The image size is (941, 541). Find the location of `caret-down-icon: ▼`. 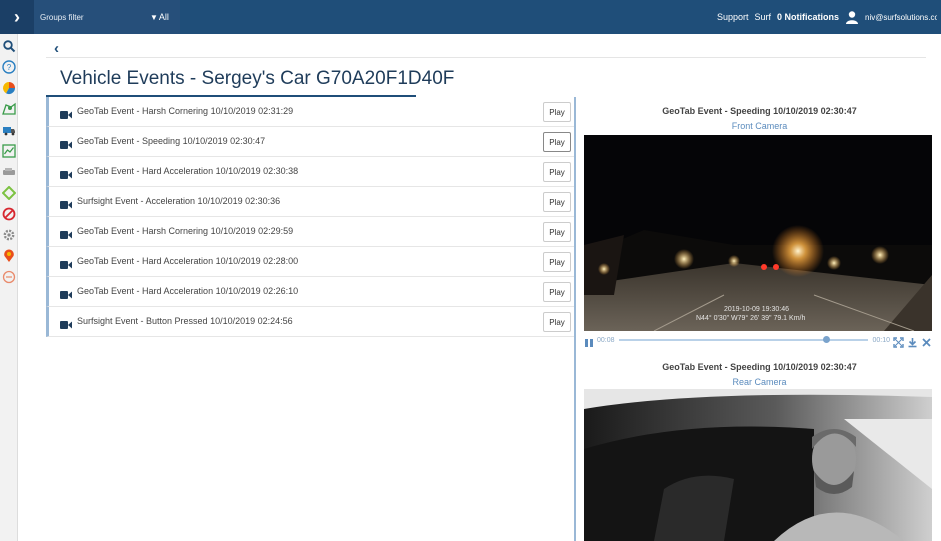

caret-down-icon: ▼ is located at coordinates (154, 17).